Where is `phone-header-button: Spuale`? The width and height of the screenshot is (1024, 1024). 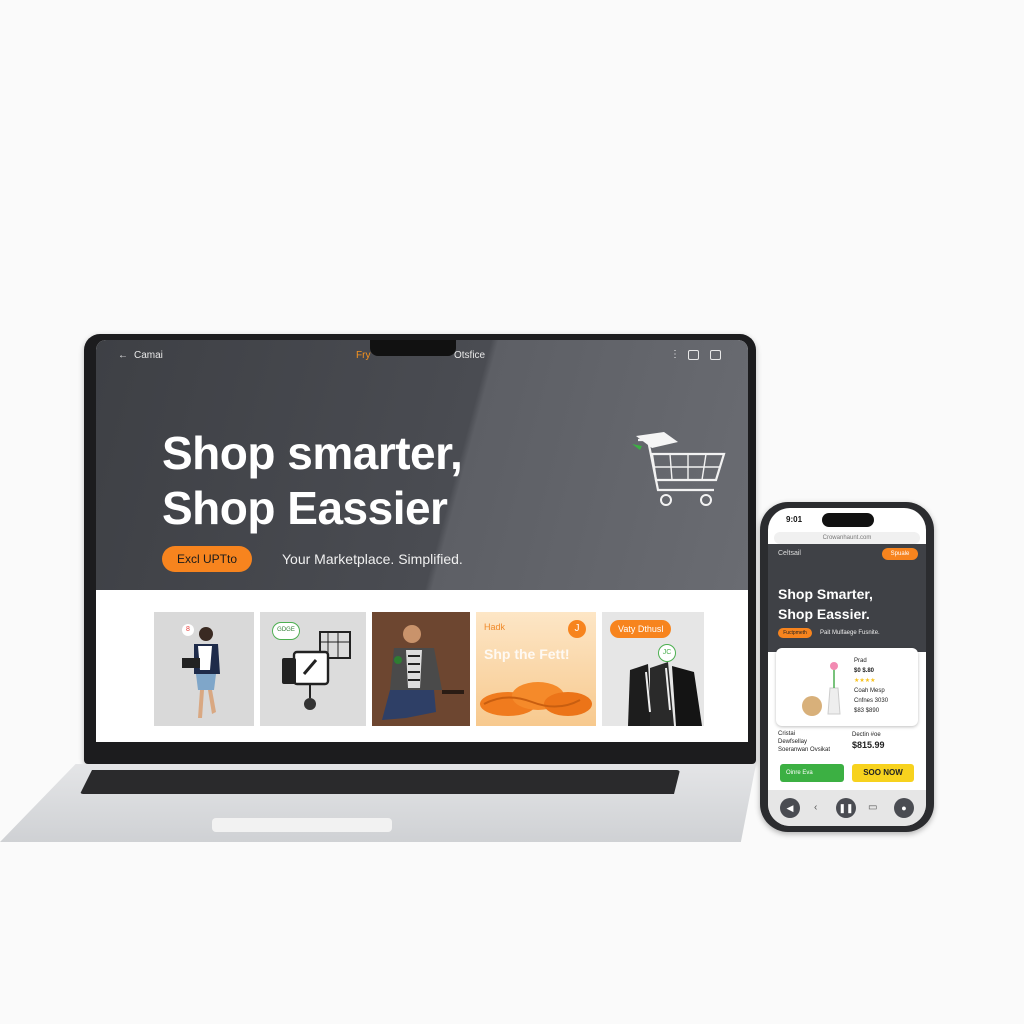
phone-header-button: Spuale is located at coordinates (900, 554).